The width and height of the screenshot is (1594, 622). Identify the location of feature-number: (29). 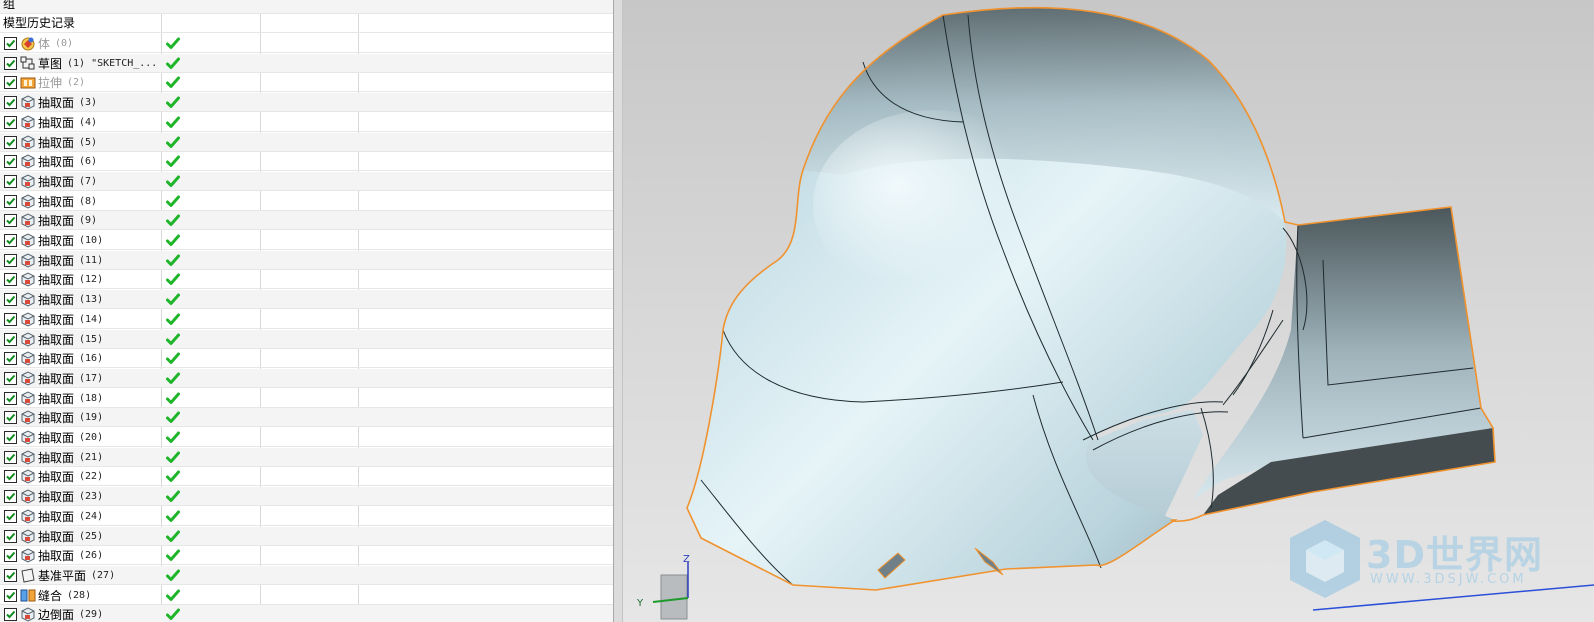
(91, 615).